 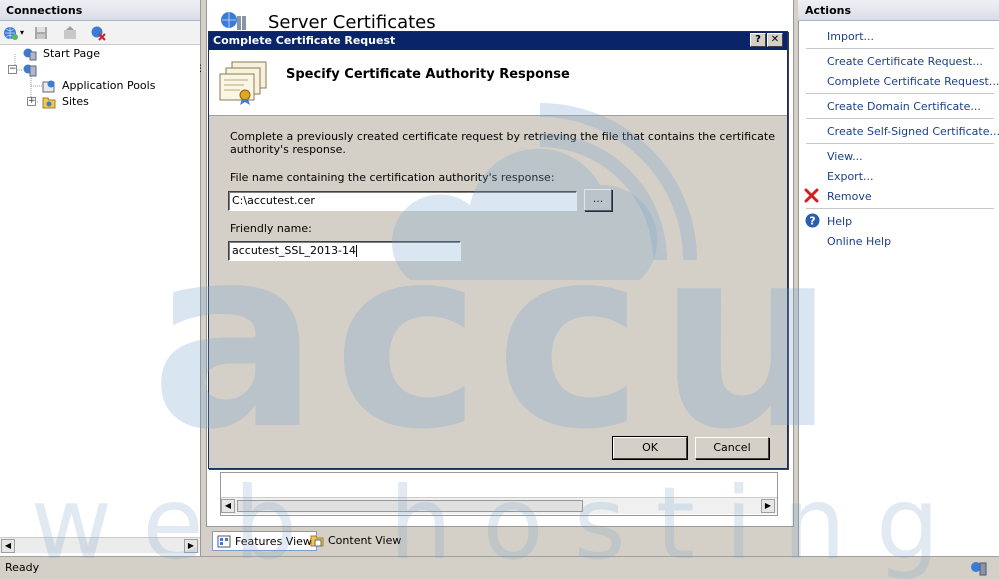 What do you see at coordinates (100, 545) in the screenshot?
I see `connections-horizontal-scrollbar: ◀ ▶` at bounding box center [100, 545].